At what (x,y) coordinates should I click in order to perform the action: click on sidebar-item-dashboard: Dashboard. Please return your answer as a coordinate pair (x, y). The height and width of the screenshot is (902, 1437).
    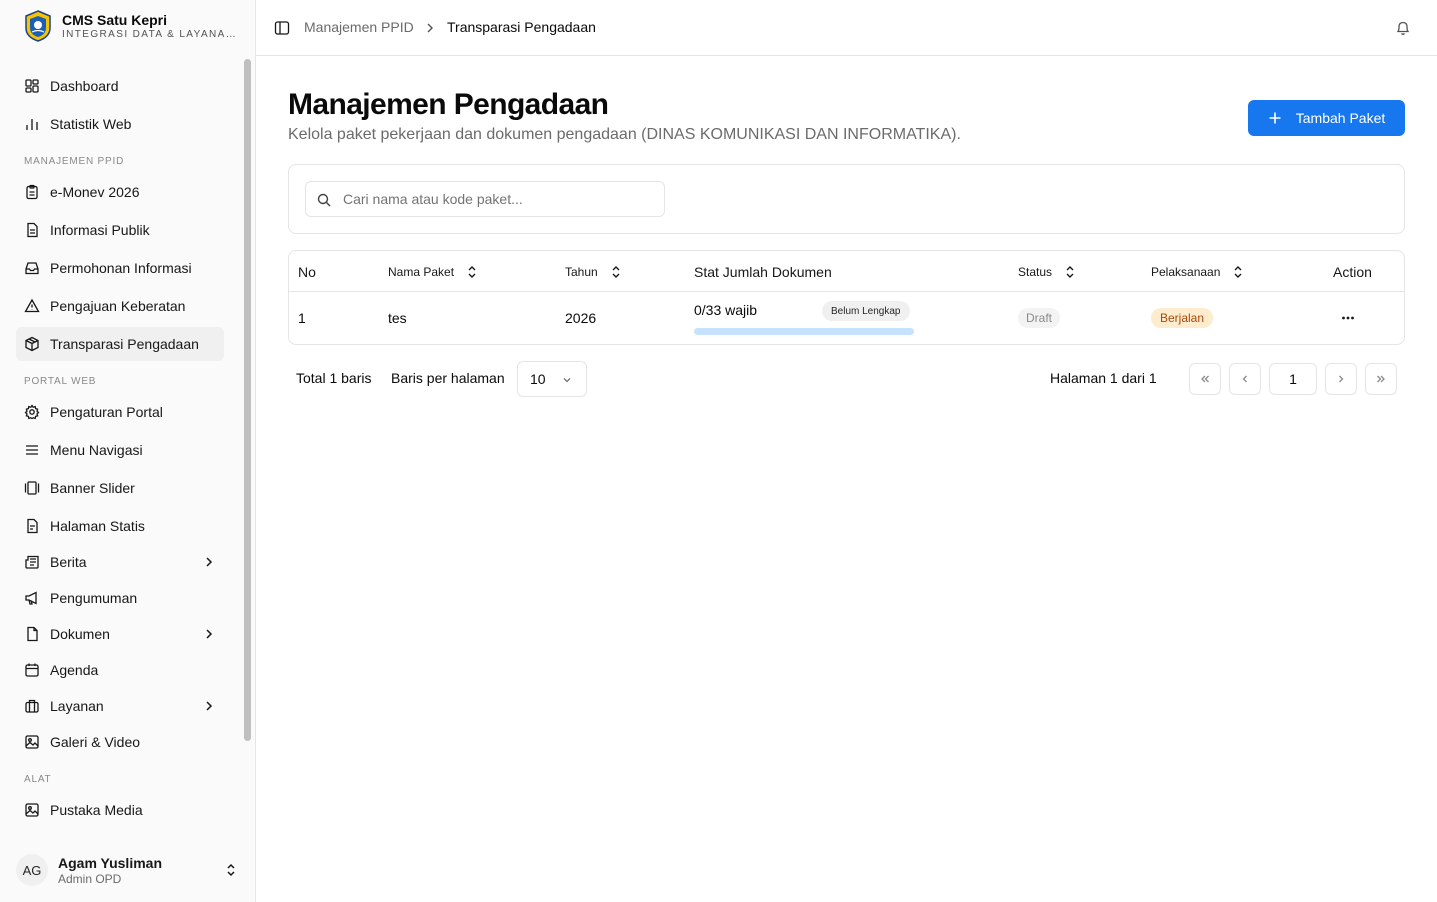
    Looking at the image, I should click on (120, 86).